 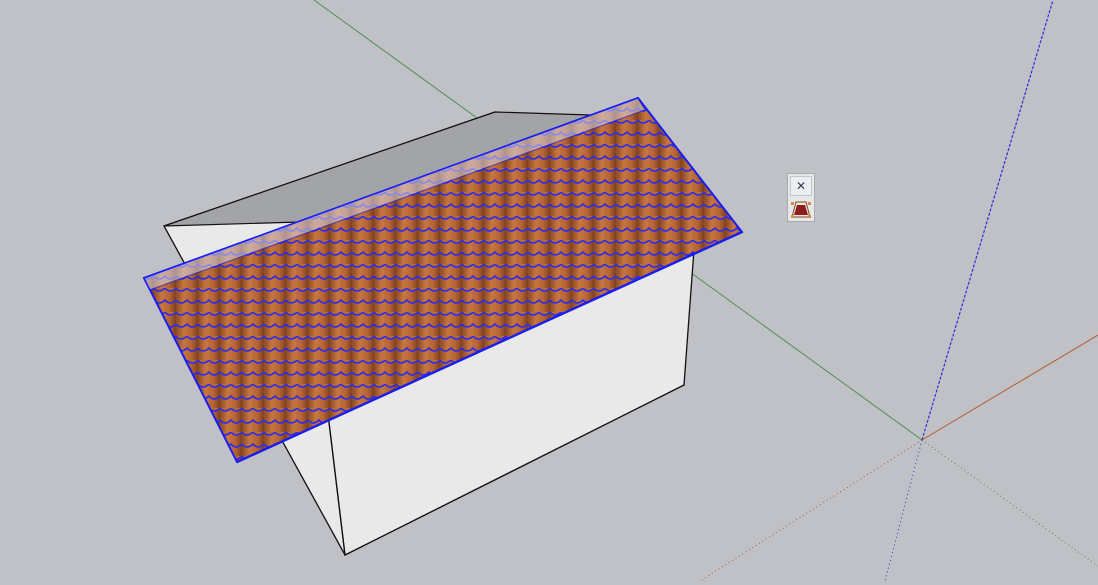 What do you see at coordinates (903, 510) in the screenshot?
I see `blue-axis-negative-line` at bounding box center [903, 510].